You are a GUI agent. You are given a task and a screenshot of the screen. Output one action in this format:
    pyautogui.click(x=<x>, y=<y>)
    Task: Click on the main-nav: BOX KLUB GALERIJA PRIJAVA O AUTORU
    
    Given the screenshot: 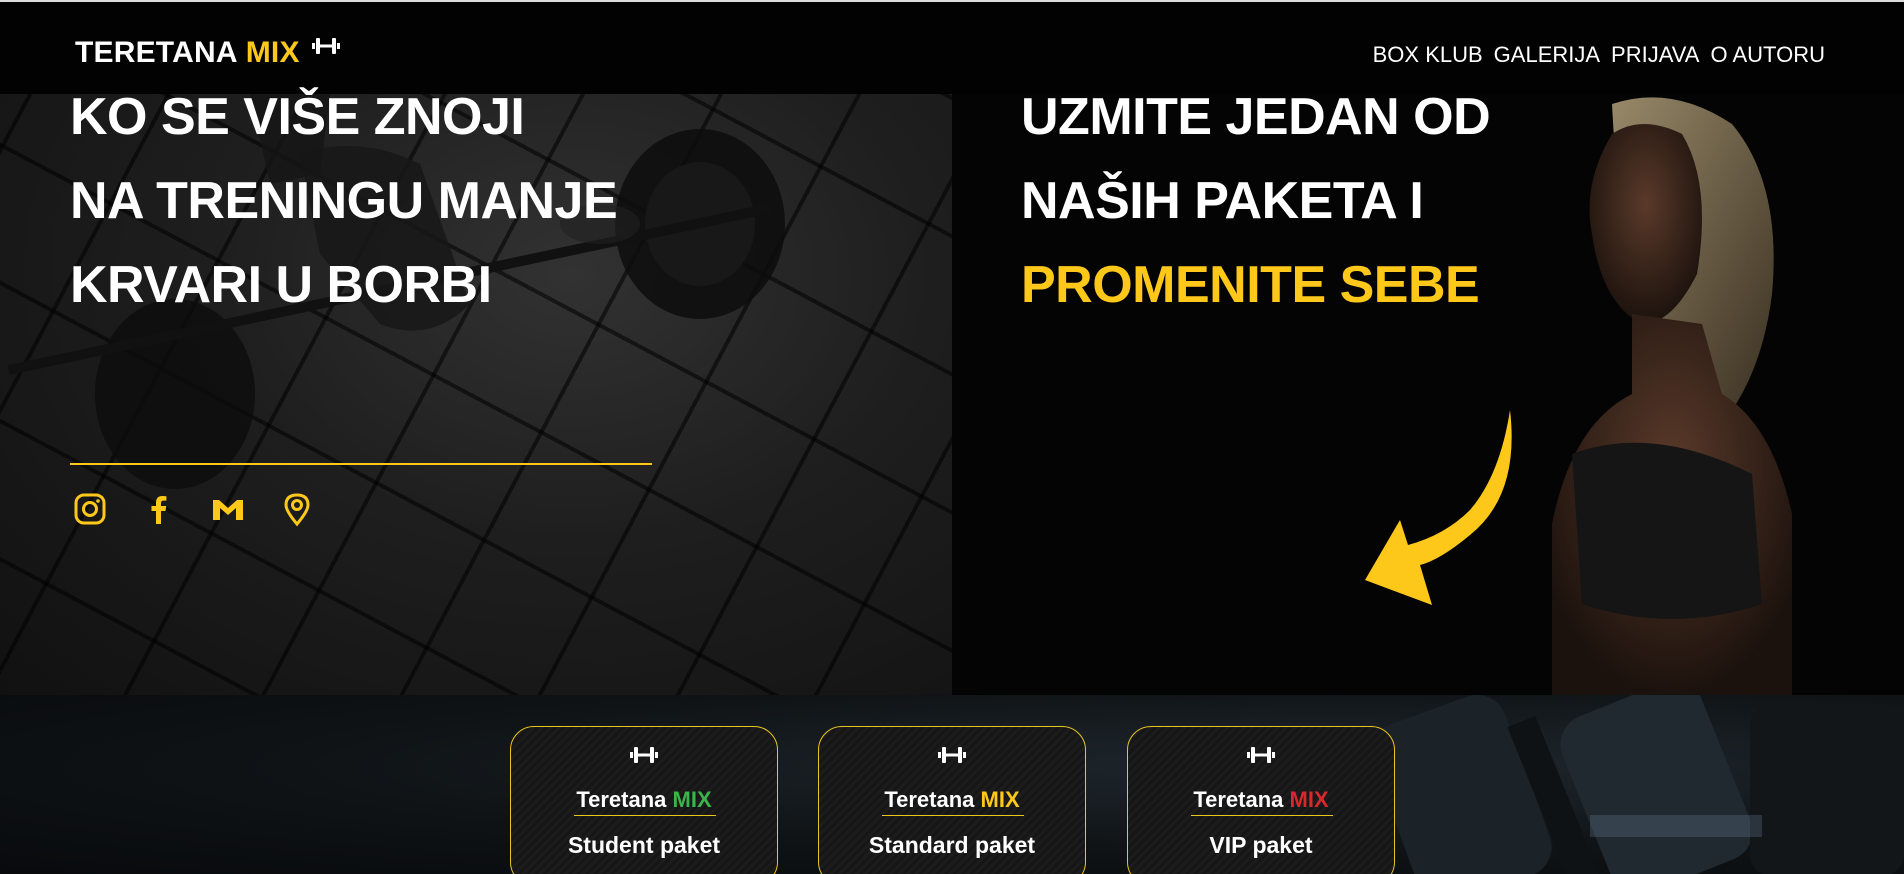 What is the action you would take?
    pyautogui.click(x=1599, y=55)
    